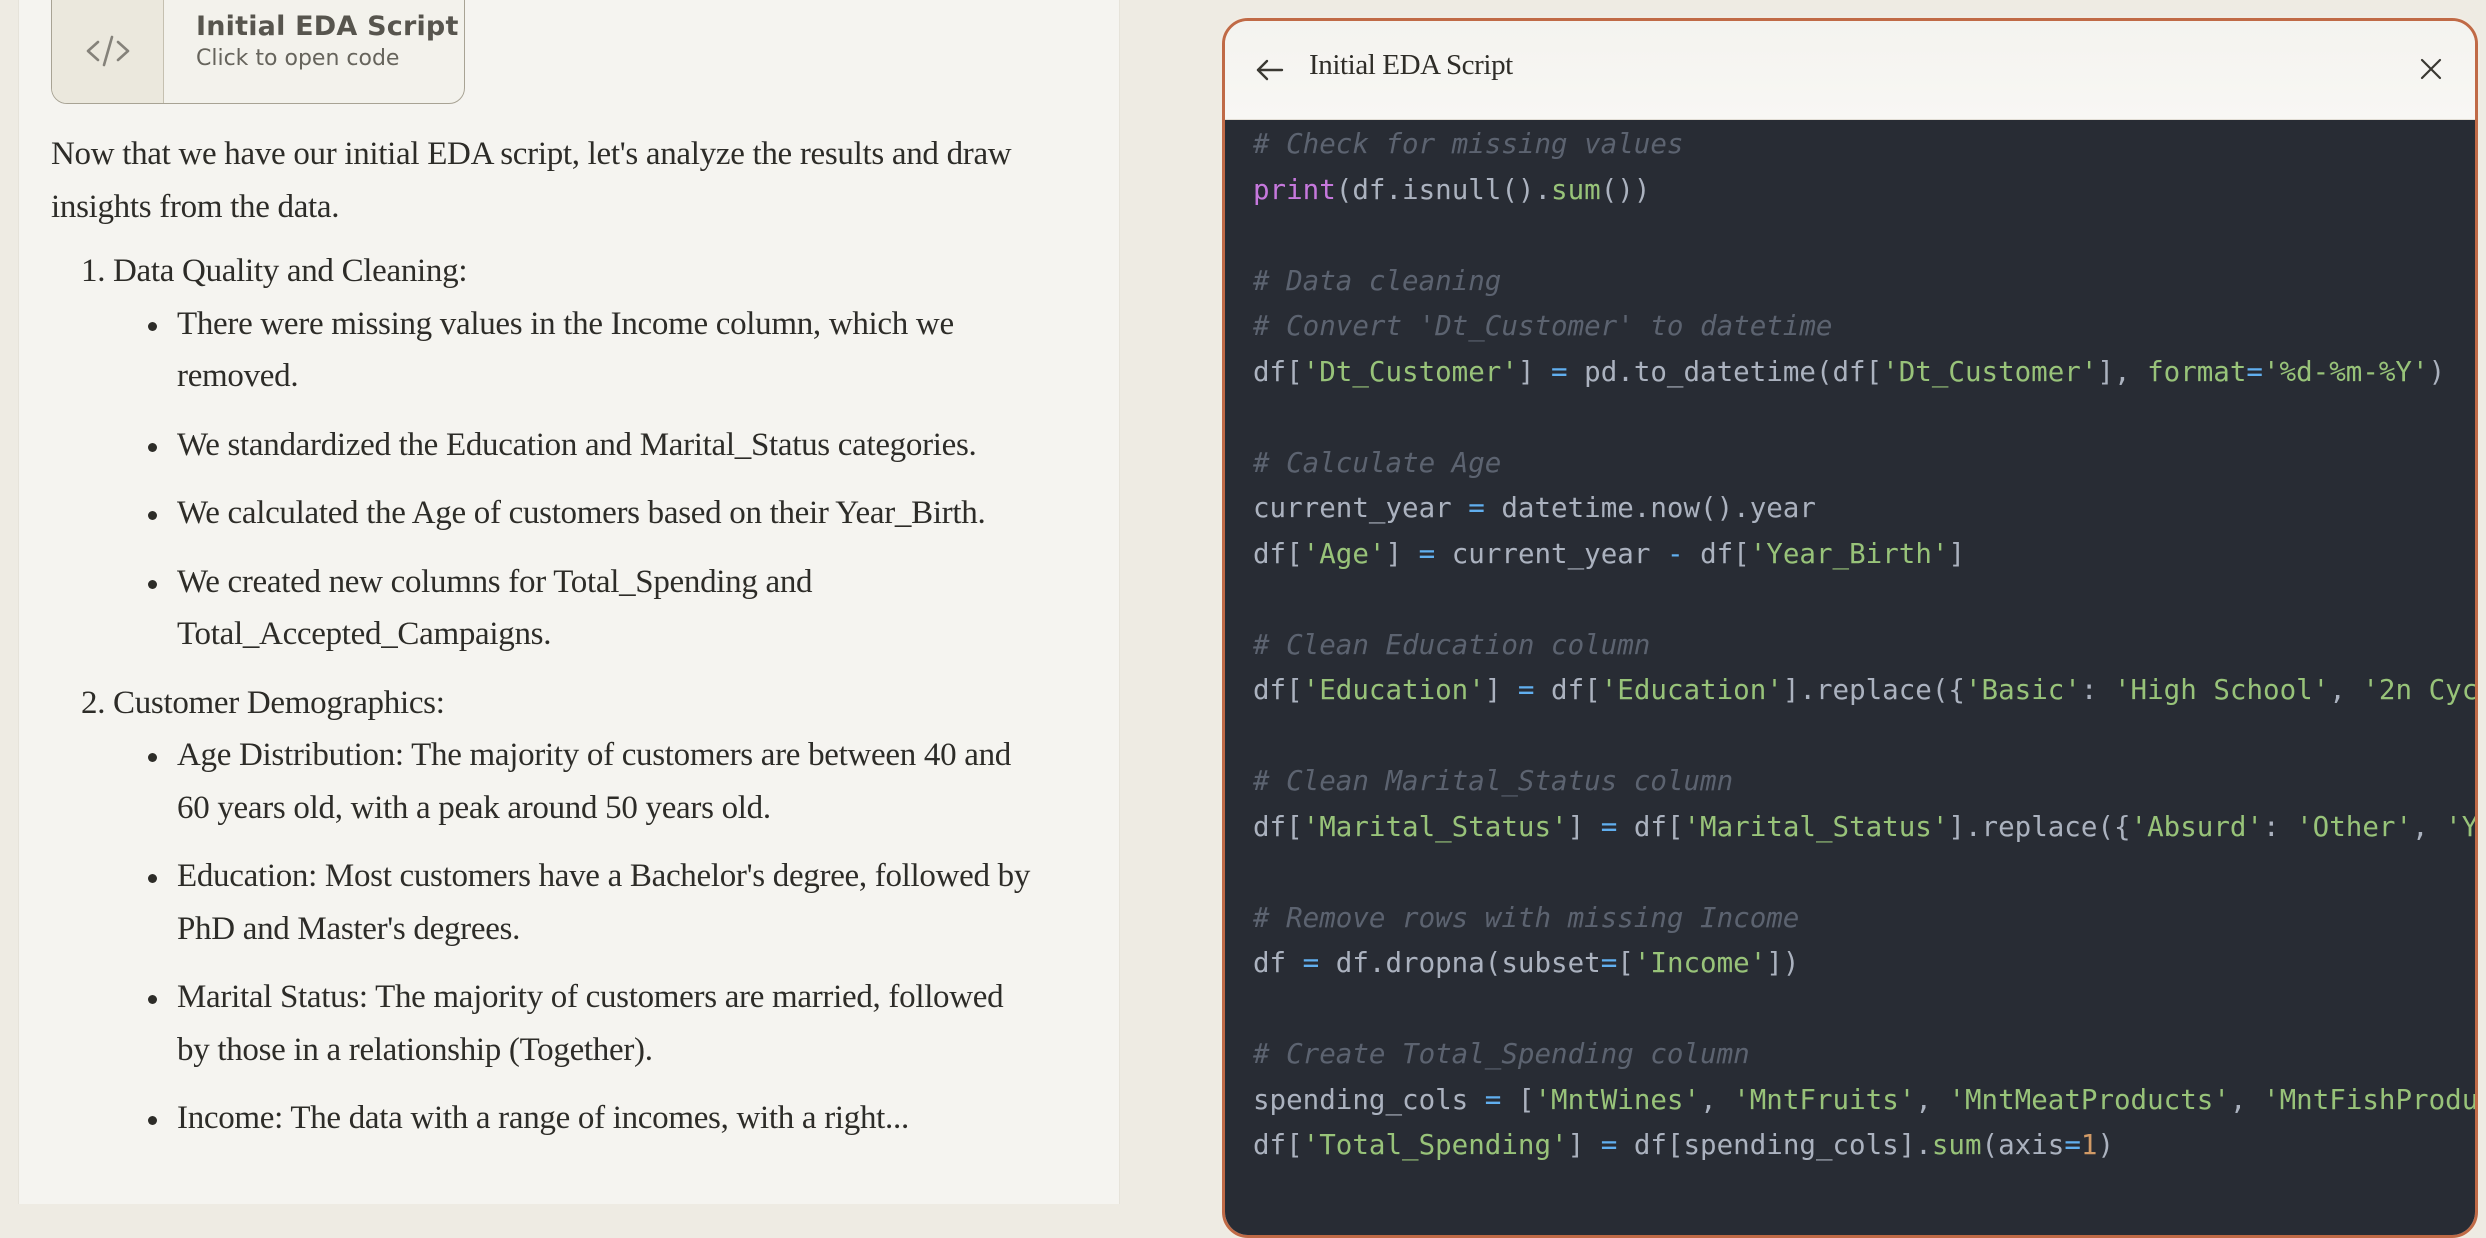 This screenshot has width=2486, height=1238. Describe the element at coordinates (1650, 508) in the screenshot. I see `code-token-plain: datetime.now().year` at that location.